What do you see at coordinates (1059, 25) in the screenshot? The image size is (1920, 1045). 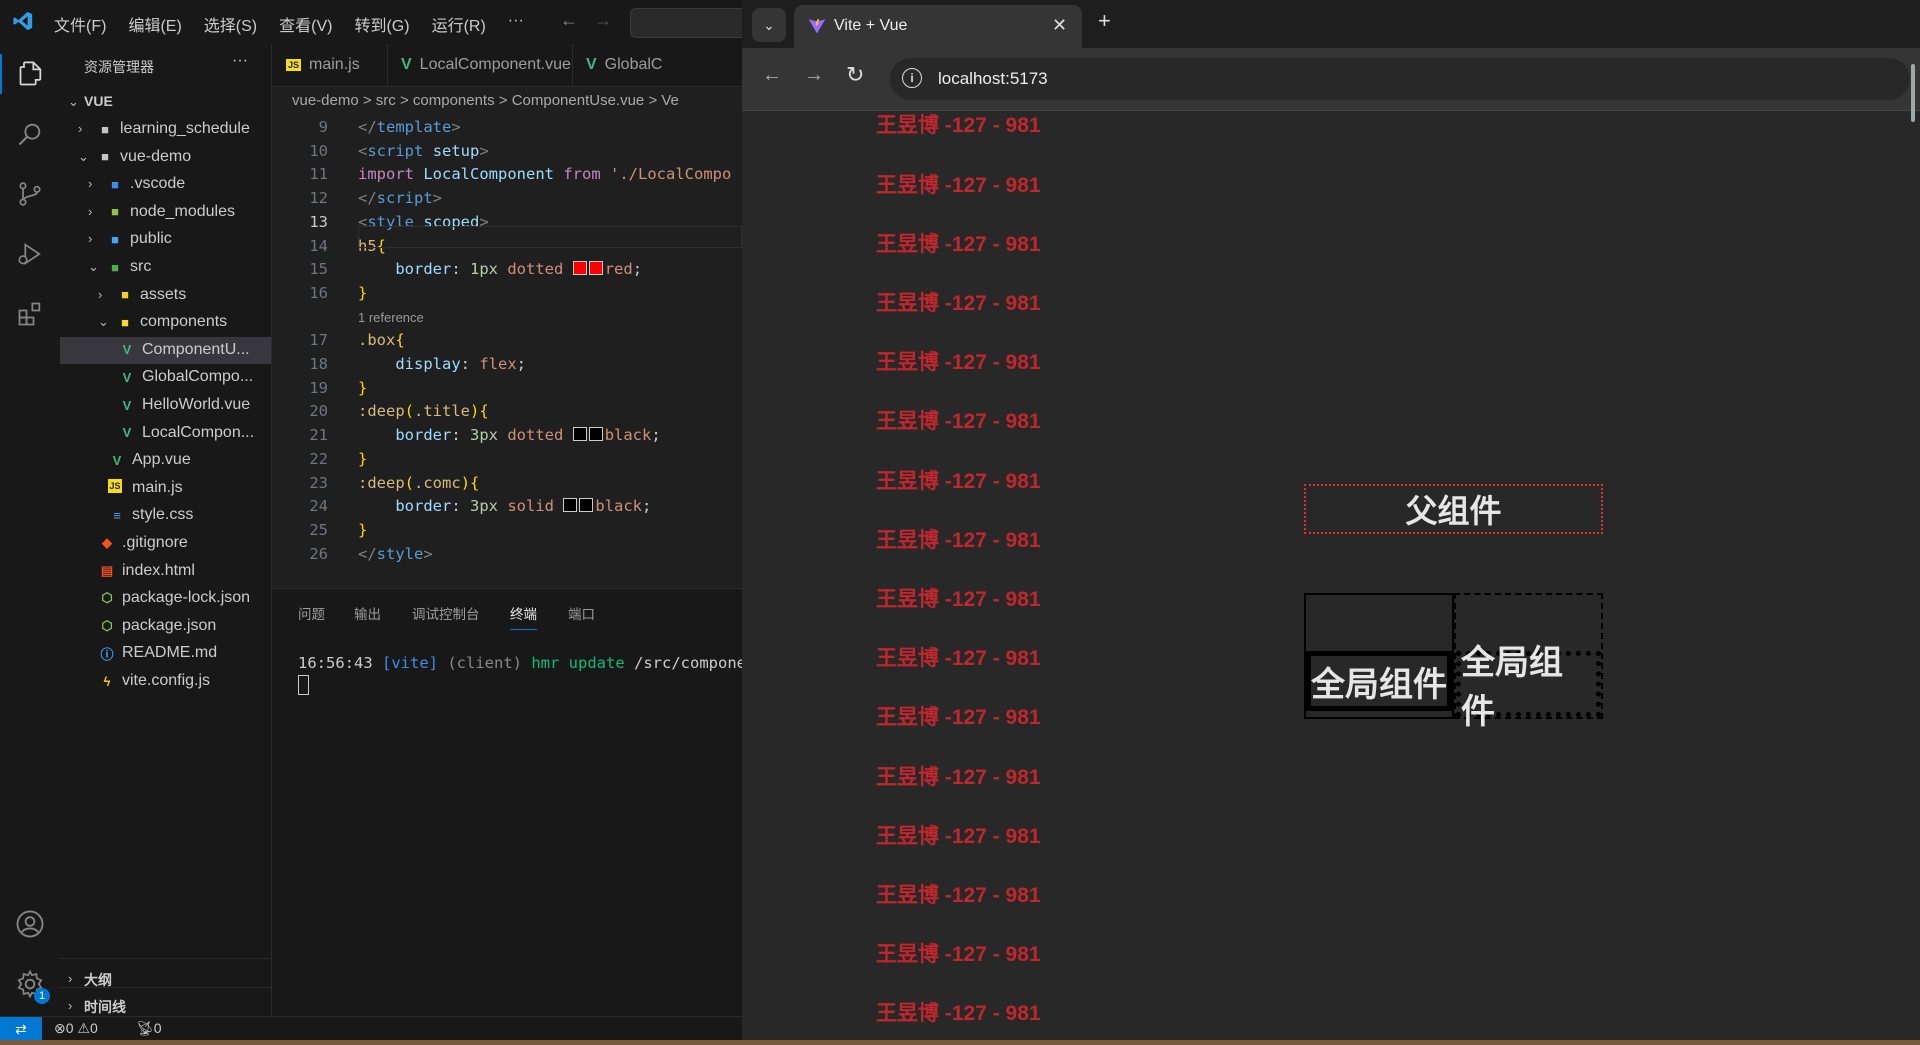 I see `close-tab-icon: ✕` at bounding box center [1059, 25].